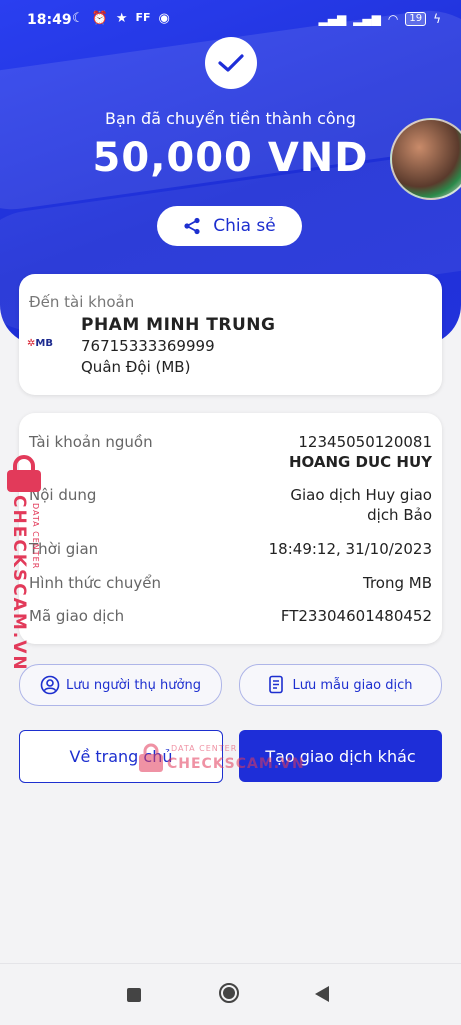  I want to click on time-value: 18:49:12, 31/10/2023, so click(350, 549).